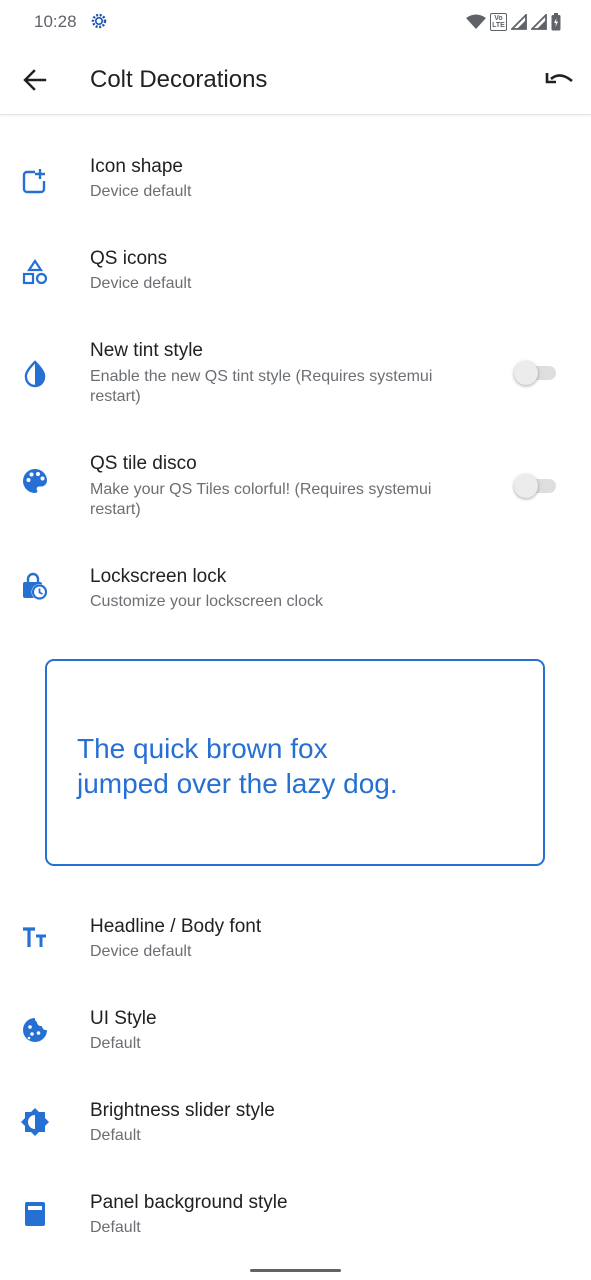 The width and height of the screenshot is (591, 1280). What do you see at coordinates (295, 1134) in the screenshot?
I see `setting-brightness-slider-style: Brightness slider style Default` at bounding box center [295, 1134].